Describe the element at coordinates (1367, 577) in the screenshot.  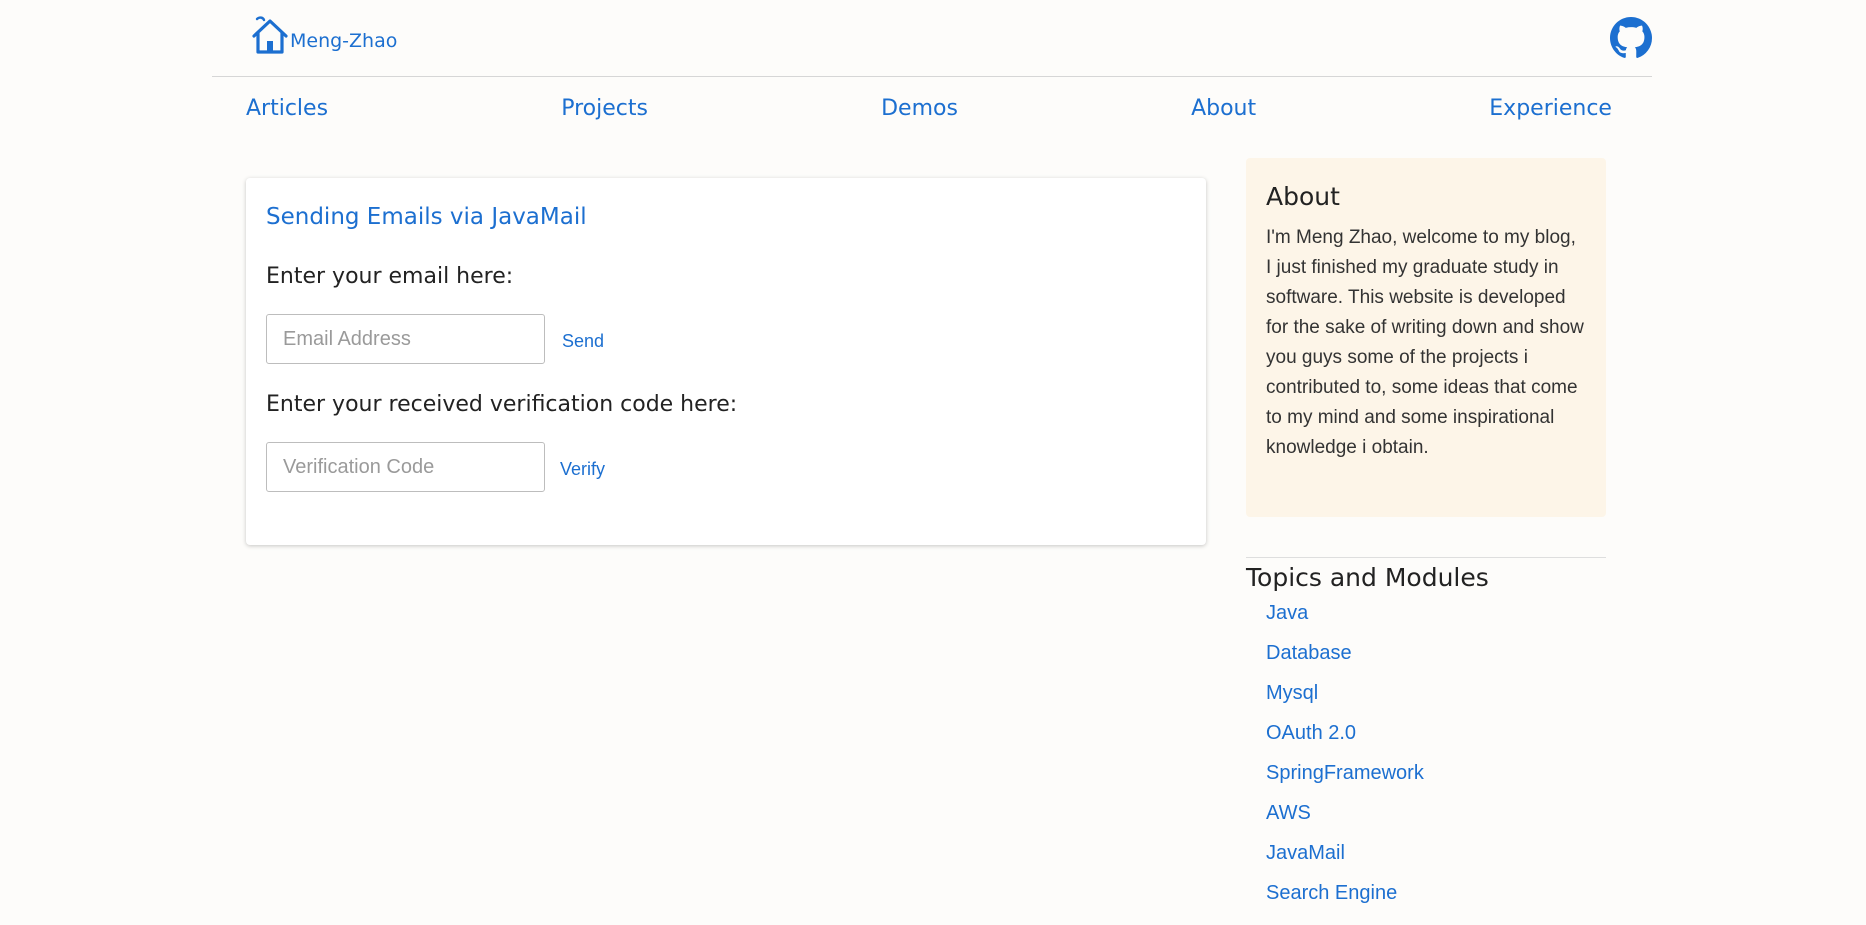
I see `topics-title: Topics and Modules` at that location.